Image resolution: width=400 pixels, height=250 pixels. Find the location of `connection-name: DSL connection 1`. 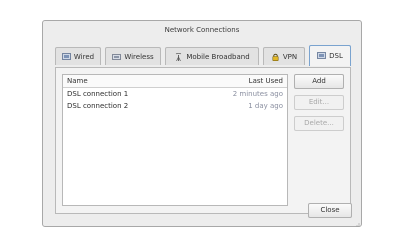

connection-name: DSL connection 1 is located at coordinates (98, 94).